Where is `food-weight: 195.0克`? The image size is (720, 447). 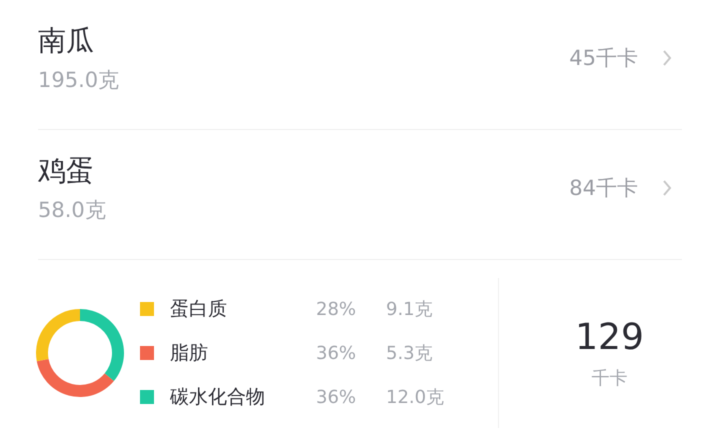 food-weight: 195.0克 is located at coordinates (79, 80).